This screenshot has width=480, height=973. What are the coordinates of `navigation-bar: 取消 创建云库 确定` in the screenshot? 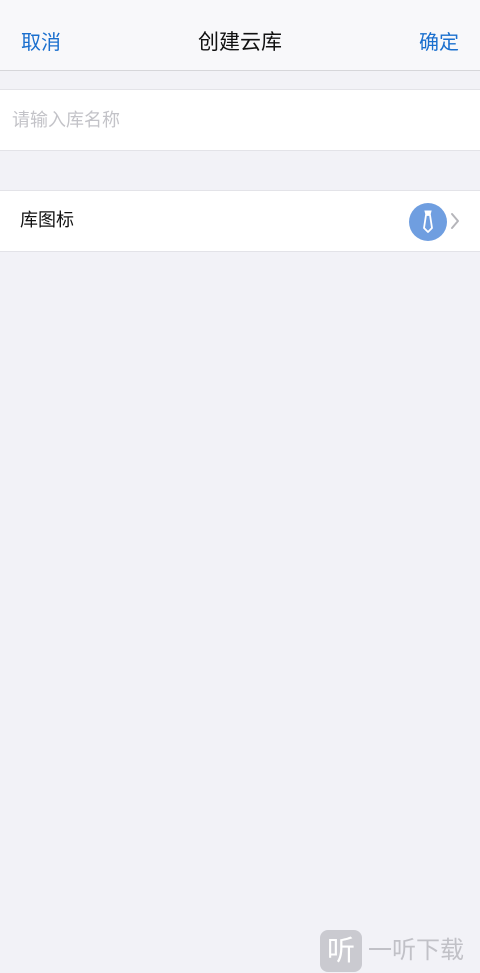 It's located at (240, 35).